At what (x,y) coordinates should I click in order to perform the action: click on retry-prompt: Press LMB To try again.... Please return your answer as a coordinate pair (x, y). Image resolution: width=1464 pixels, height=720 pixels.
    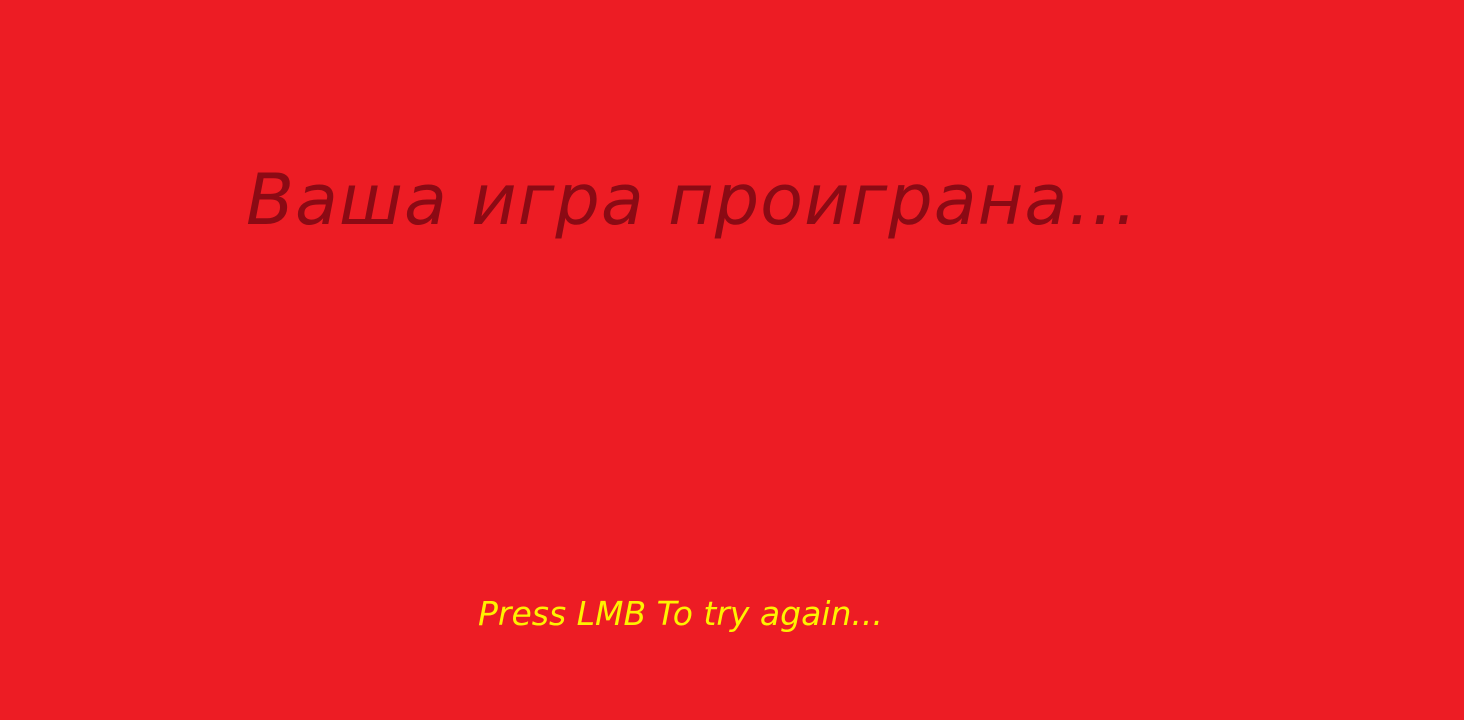
    Looking at the image, I should click on (680, 613).